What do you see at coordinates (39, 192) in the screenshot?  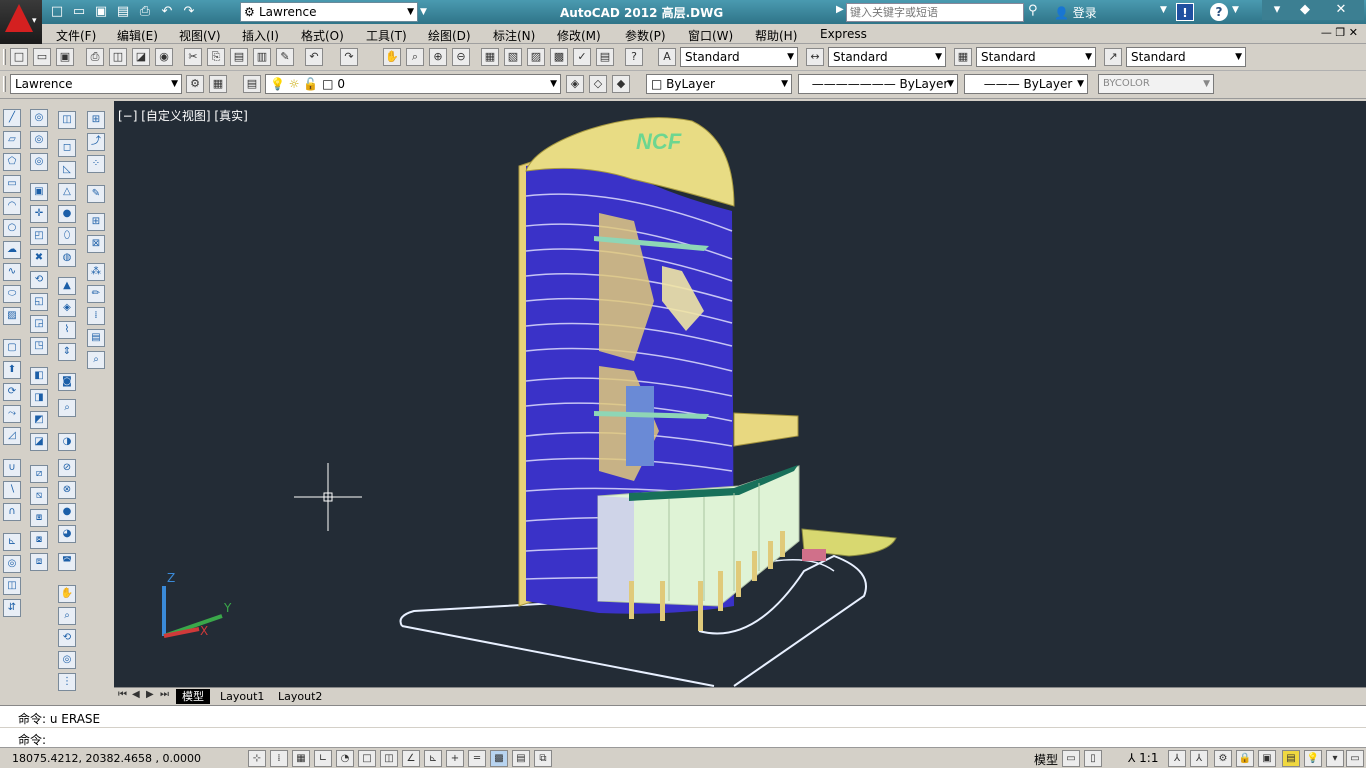 I see `offset-icon: ▣` at bounding box center [39, 192].